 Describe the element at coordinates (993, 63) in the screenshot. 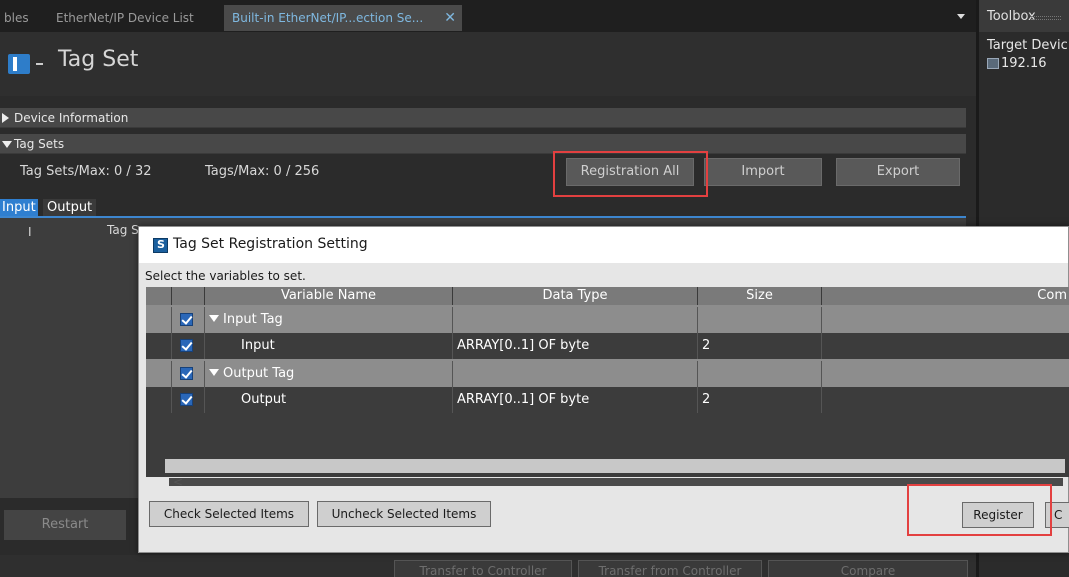

I see `network-device-icon` at that location.